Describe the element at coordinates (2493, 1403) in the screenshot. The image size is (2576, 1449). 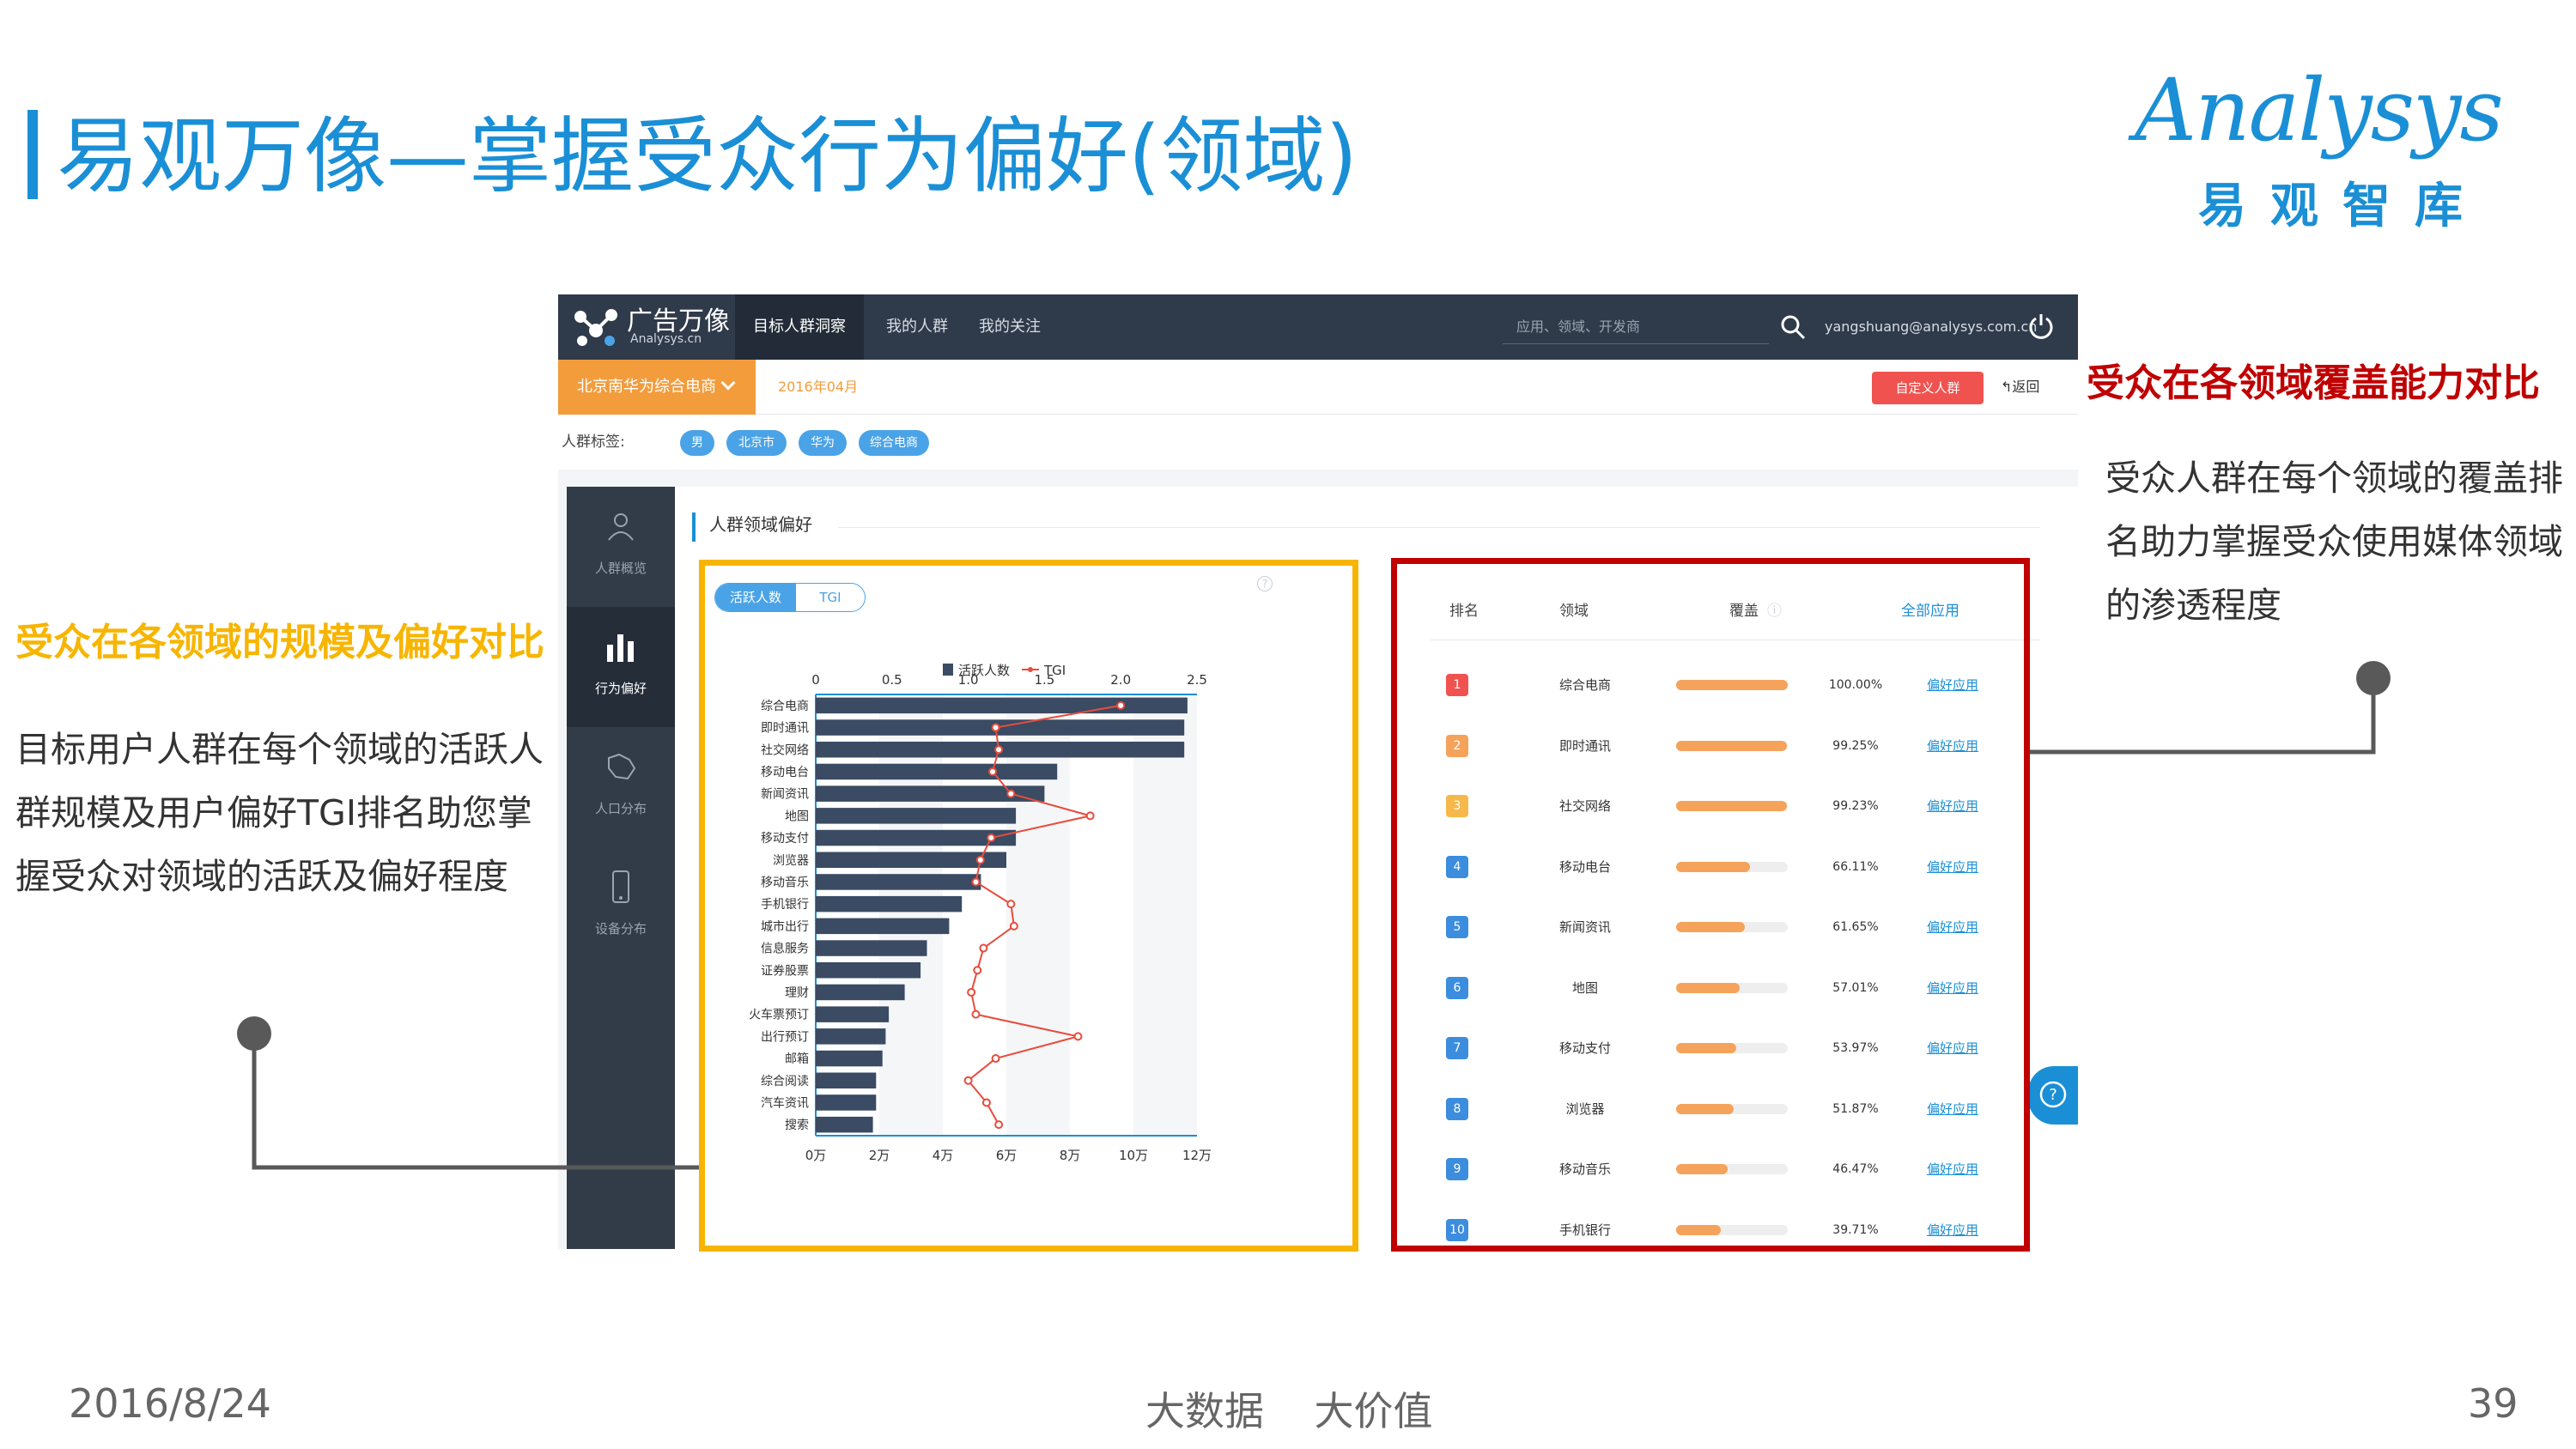
I see `page-number: 39` at that location.